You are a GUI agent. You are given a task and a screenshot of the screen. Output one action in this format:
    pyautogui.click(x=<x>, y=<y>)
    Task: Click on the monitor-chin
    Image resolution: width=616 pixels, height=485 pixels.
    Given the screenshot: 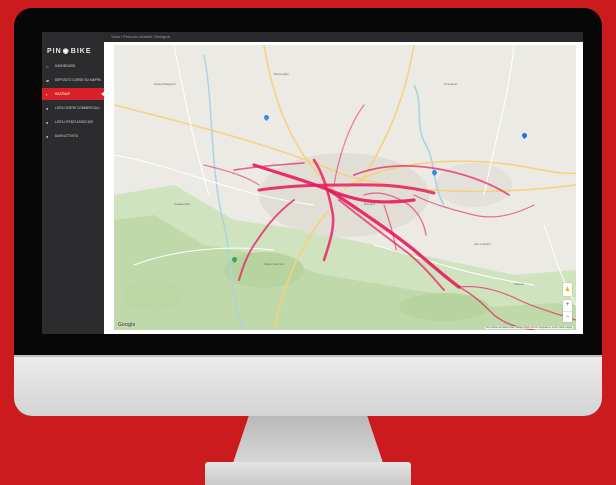 What is the action you would take?
    pyautogui.click(x=308, y=385)
    